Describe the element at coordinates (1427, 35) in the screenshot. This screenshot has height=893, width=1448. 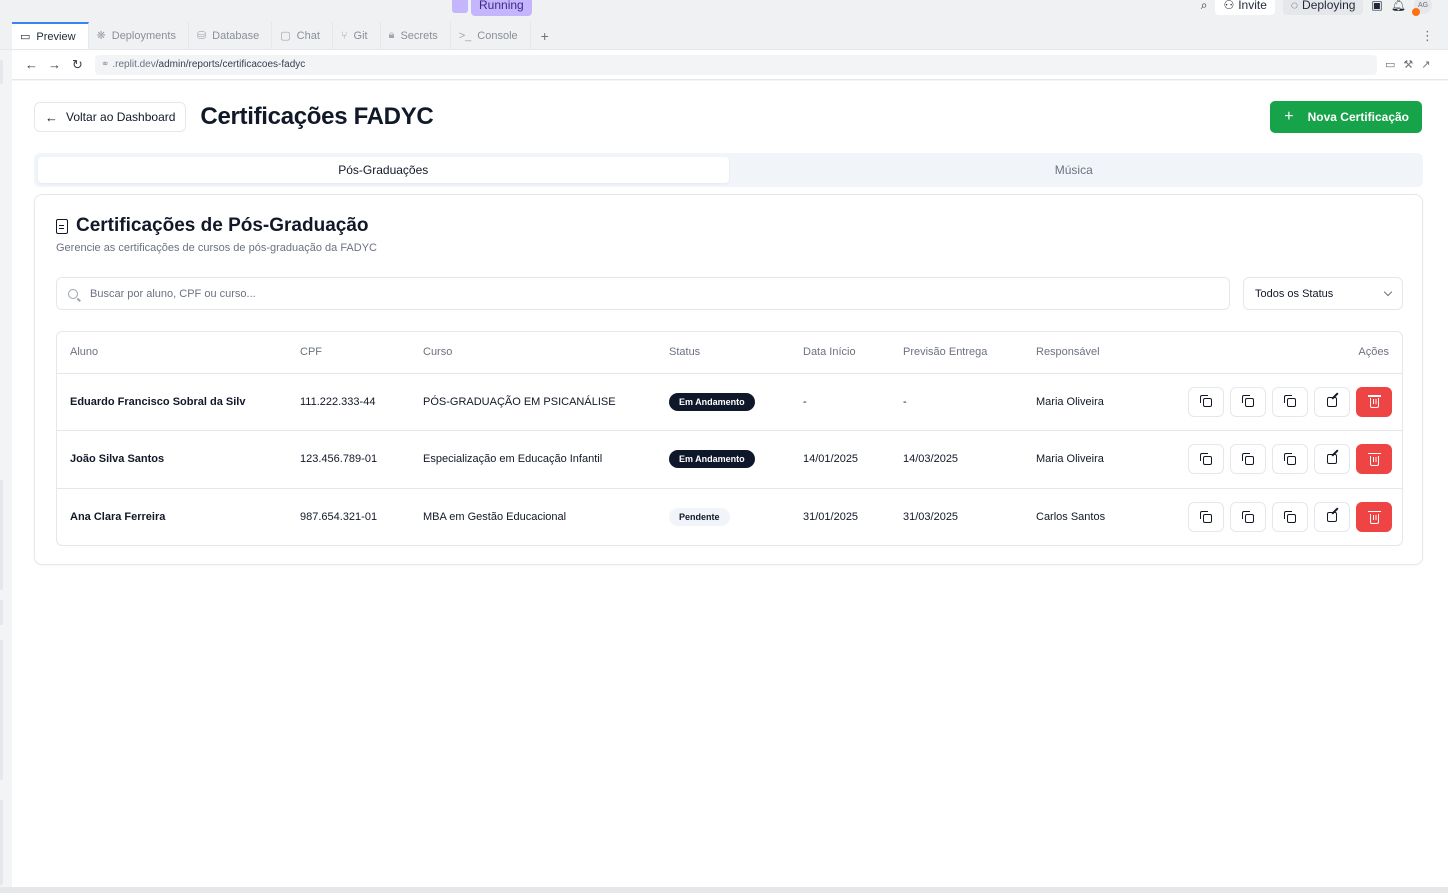
I see `more-menu-icon: ⋮` at that location.